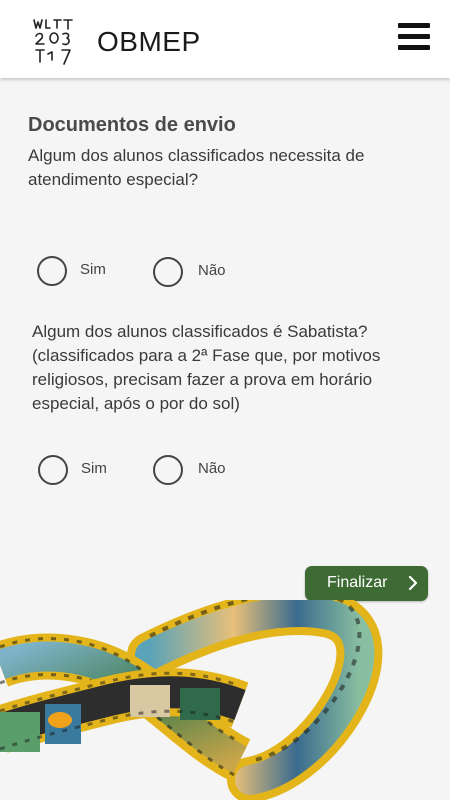 The image size is (450, 800). Describe the element at coordinates (149, 41) in the screenshot. I see `app-title: OBMEP` at that location.